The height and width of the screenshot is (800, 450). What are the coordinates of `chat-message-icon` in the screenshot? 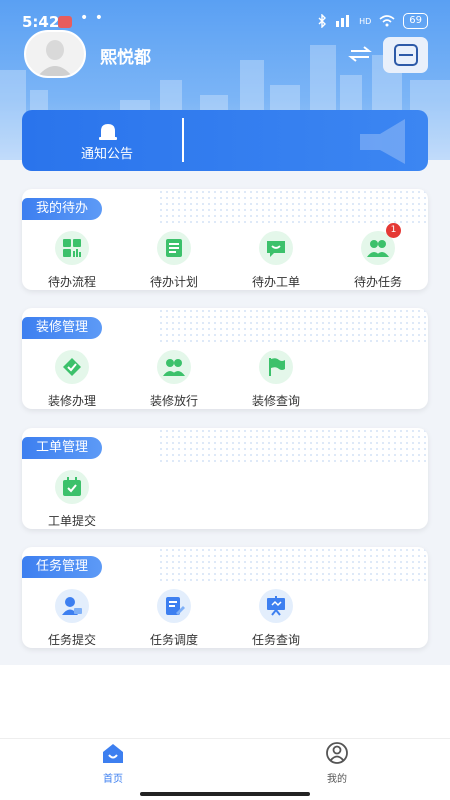 It's located at (276, 248).